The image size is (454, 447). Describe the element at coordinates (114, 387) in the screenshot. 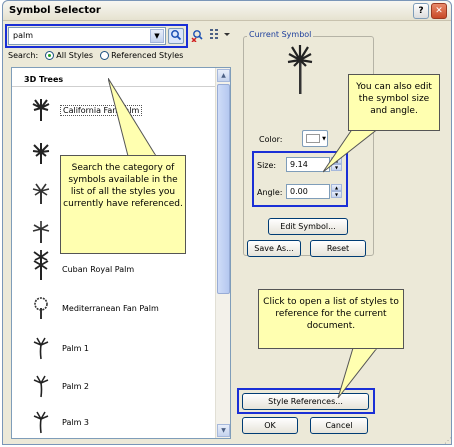

I see `list-item: Palm 2` at that location.